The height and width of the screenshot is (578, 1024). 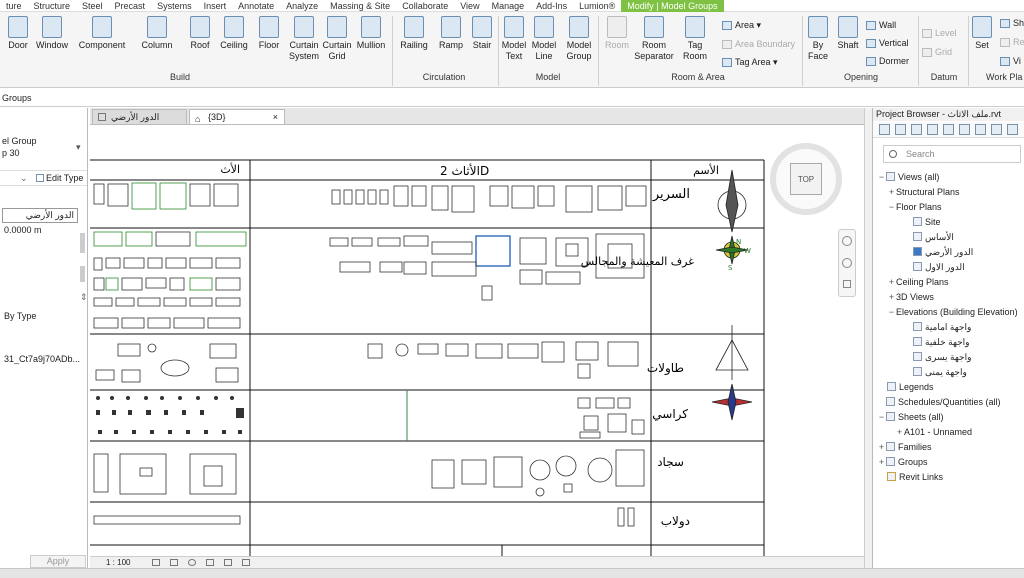 I want to click on ref-plane-button: Re, so click(x=1012, y=42).